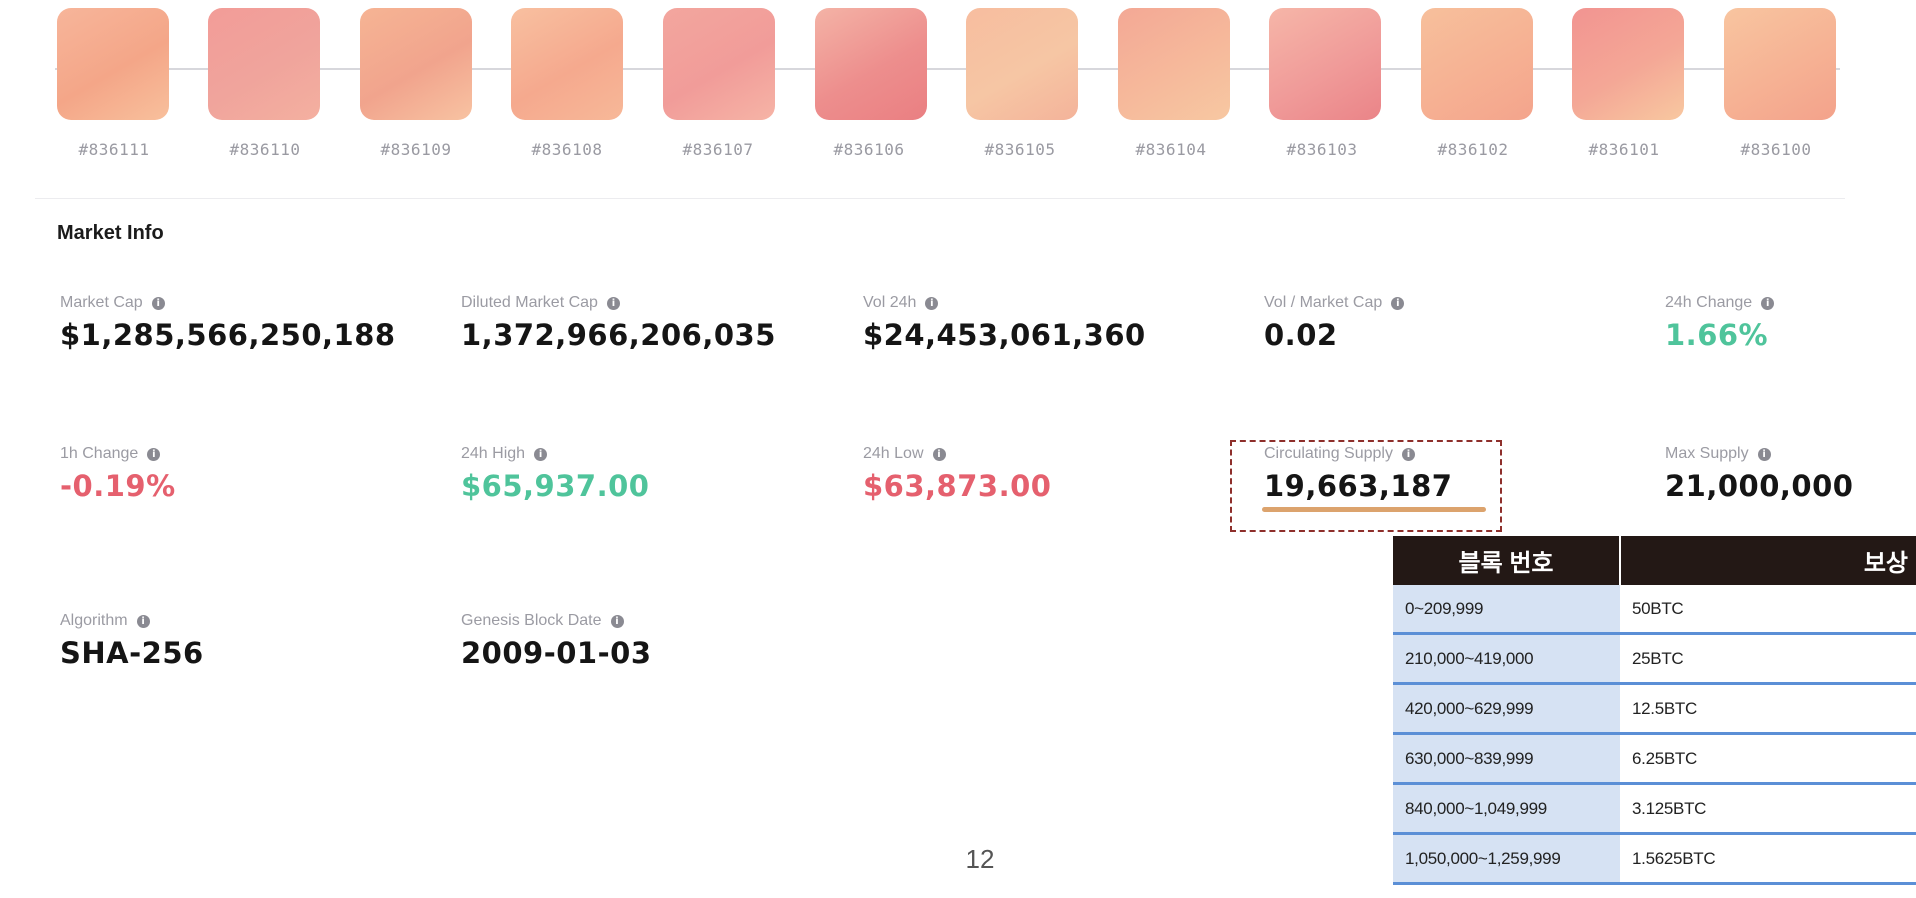  I want to click on swatch-id-label: #836108, so click(567, 149).